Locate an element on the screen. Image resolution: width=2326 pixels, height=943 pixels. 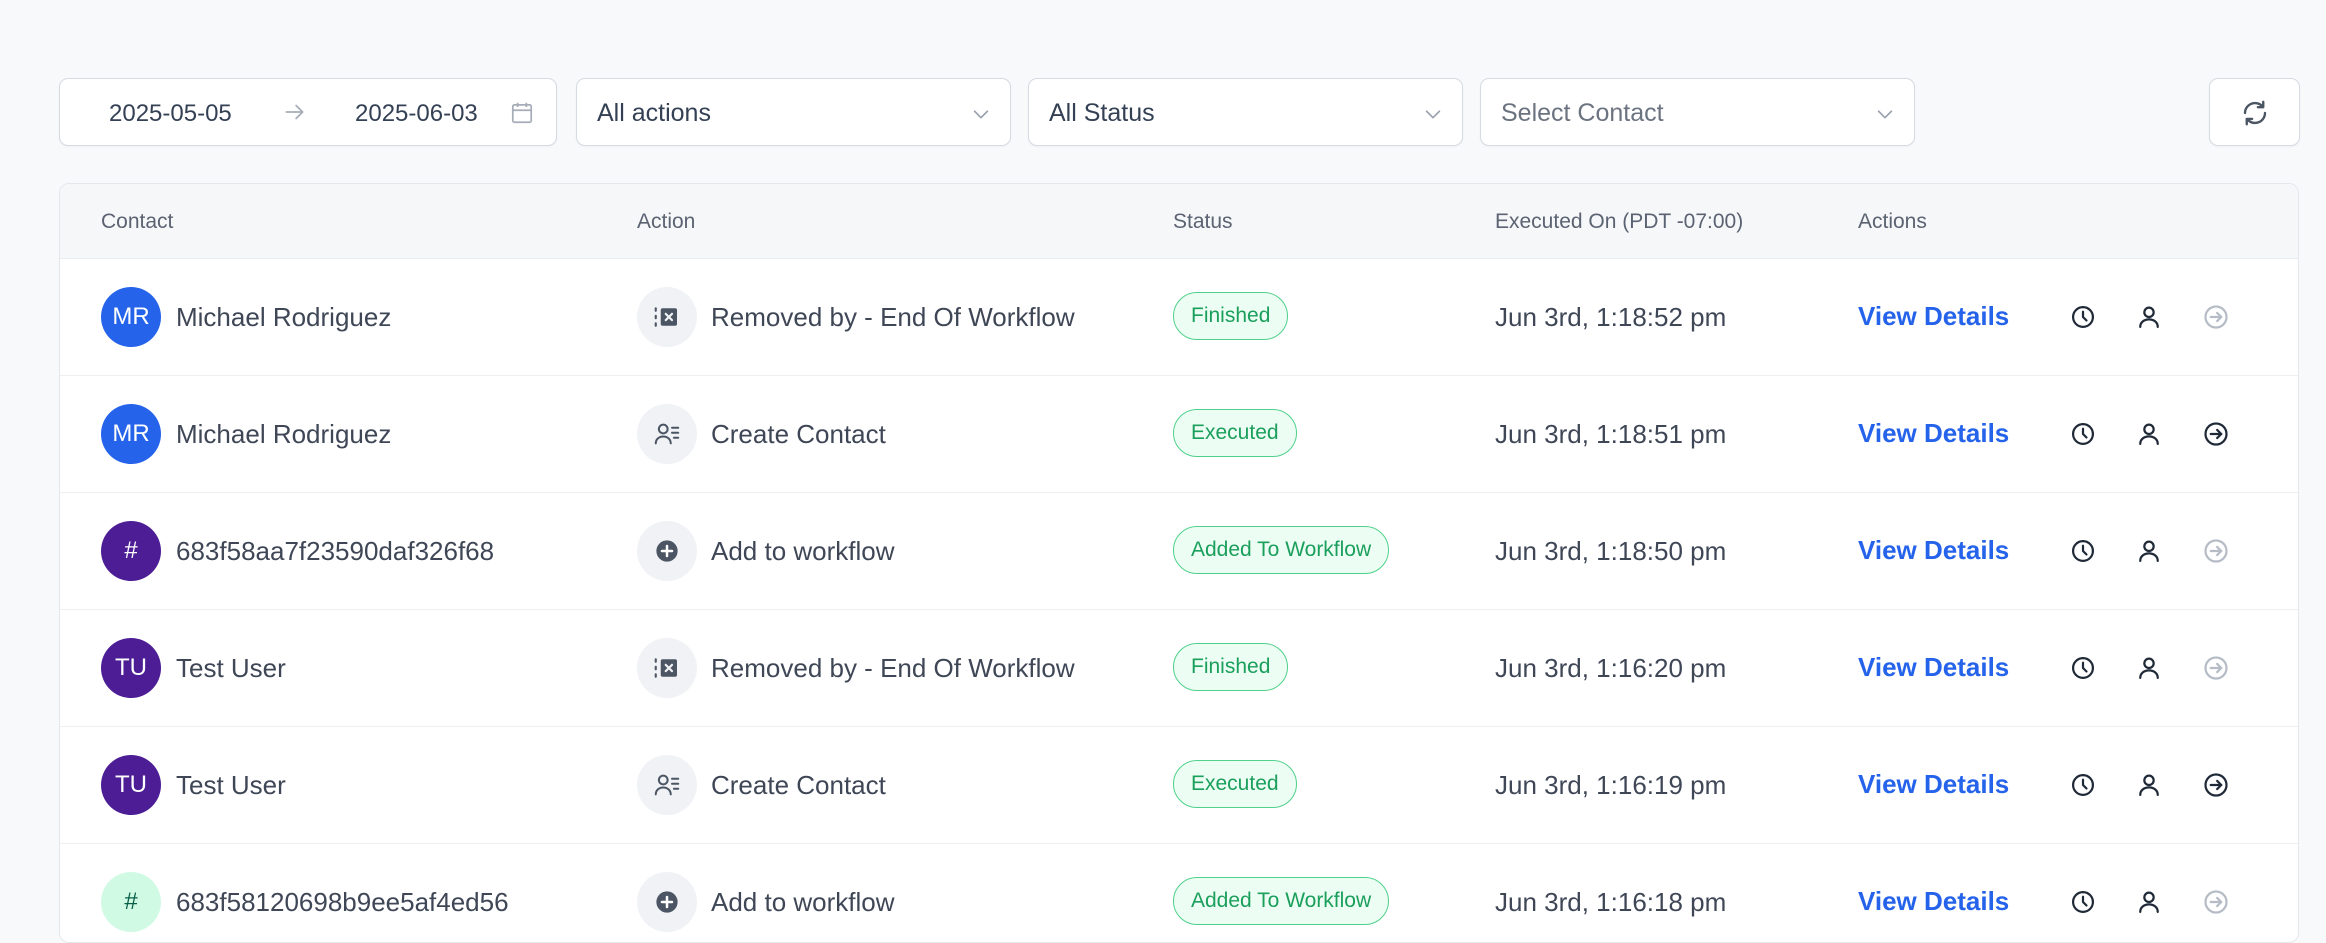
contact-filter-placeholder: Select Contact is located at coordinates (1582, 113).